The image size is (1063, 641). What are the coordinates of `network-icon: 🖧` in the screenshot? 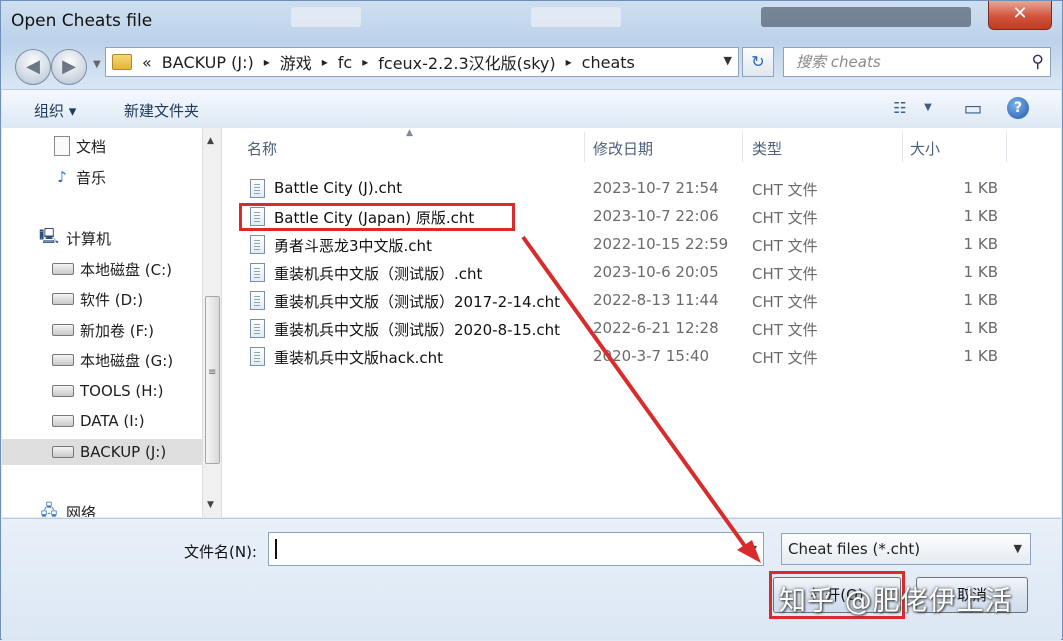 It's located at (49, 509).